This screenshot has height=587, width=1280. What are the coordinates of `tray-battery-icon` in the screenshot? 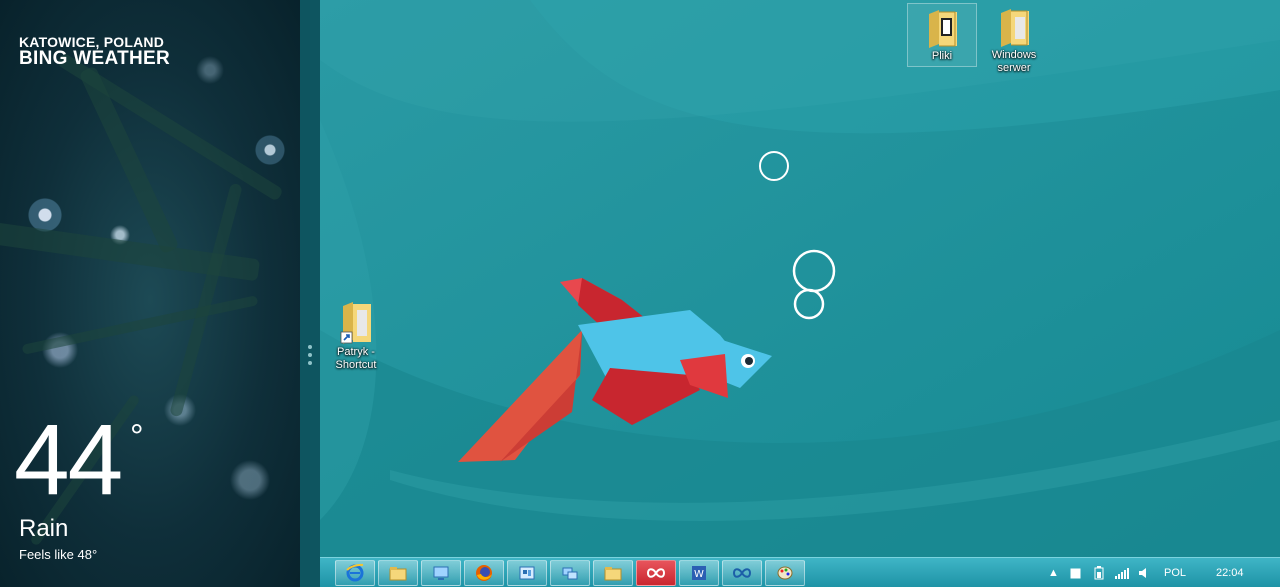 It's located at (1099, 572).